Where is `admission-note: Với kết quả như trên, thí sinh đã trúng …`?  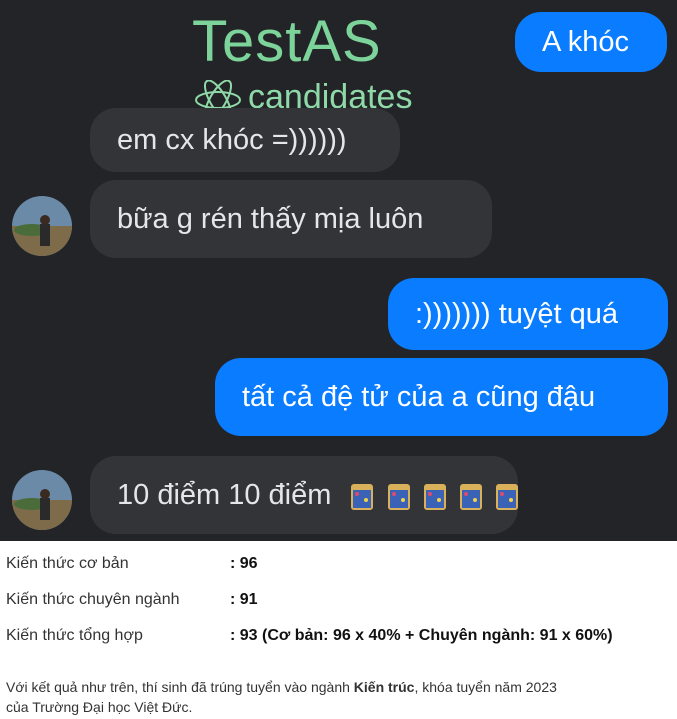 admission-note: Với kết quả như trên, thí sinh đã trúng … is located at coordinates (340, 697).